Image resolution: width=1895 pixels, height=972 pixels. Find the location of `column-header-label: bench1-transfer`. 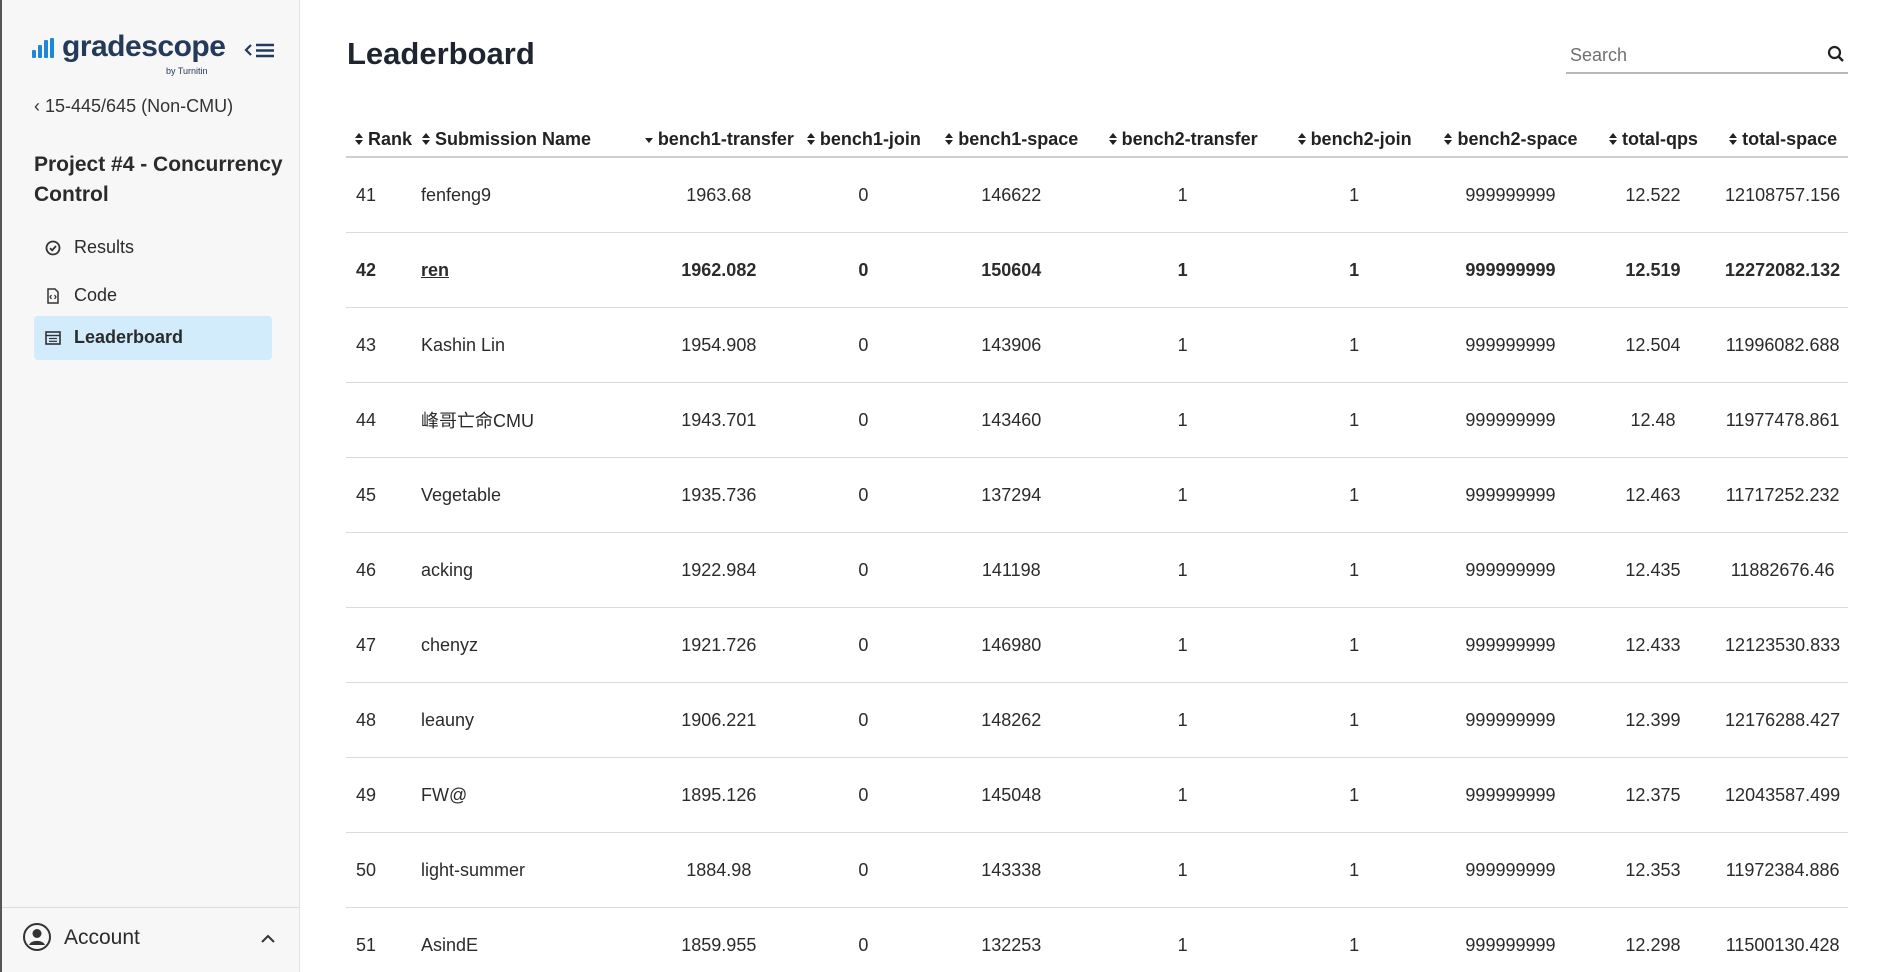

column-header-label: bench1-transfer is located at coordinates (725, 138).